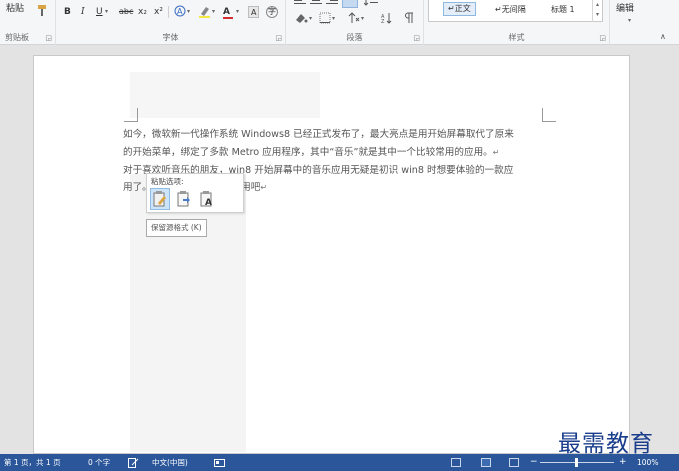 The width and height of the screenshot is (679, 471). I want to click on zoom-slider-thumb, so click(576, 462).